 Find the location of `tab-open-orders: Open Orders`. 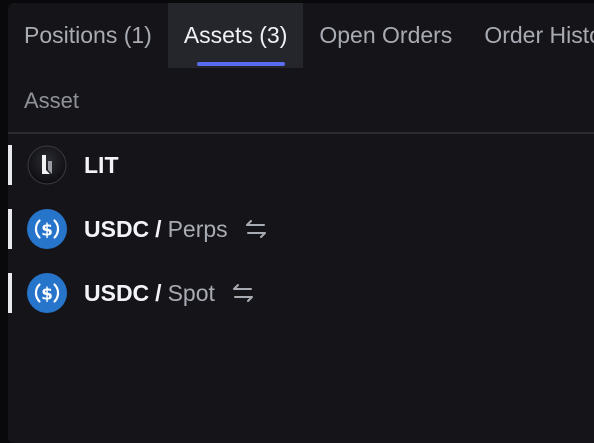

tab-open-orders: Open Orders is located at coordinates (385, 35).